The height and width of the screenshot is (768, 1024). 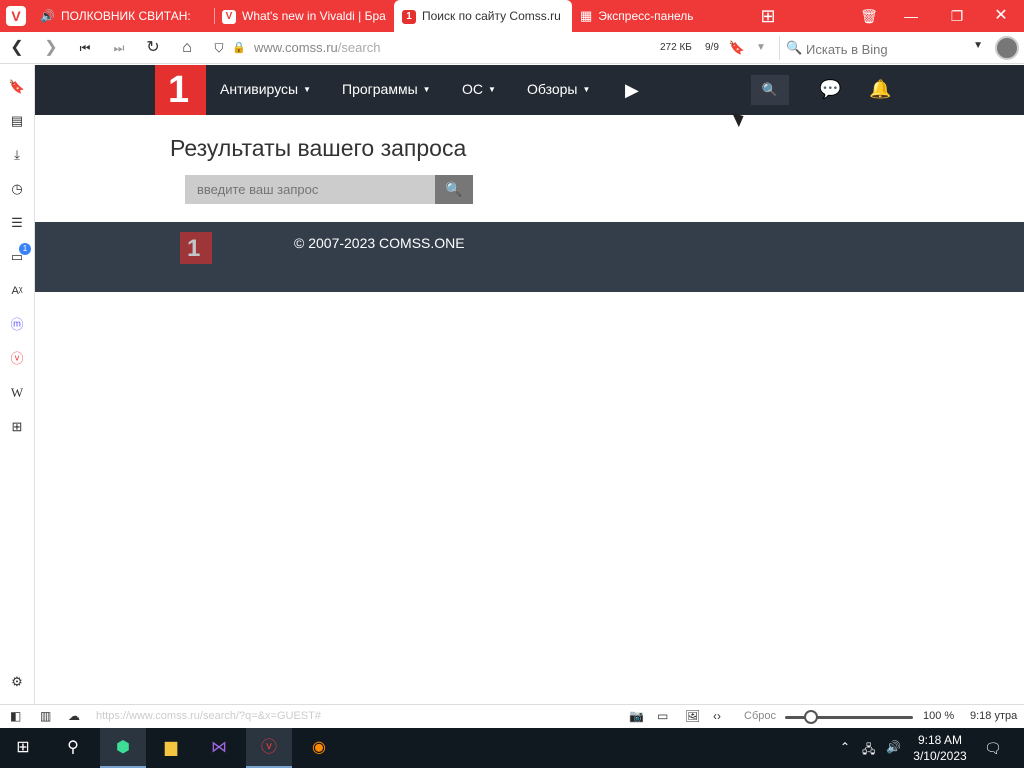 What do you see at coordinates (17, 325) in the screenshot?
I see `mastodon-icon: ⓜ` at bounding box center [17, 325].